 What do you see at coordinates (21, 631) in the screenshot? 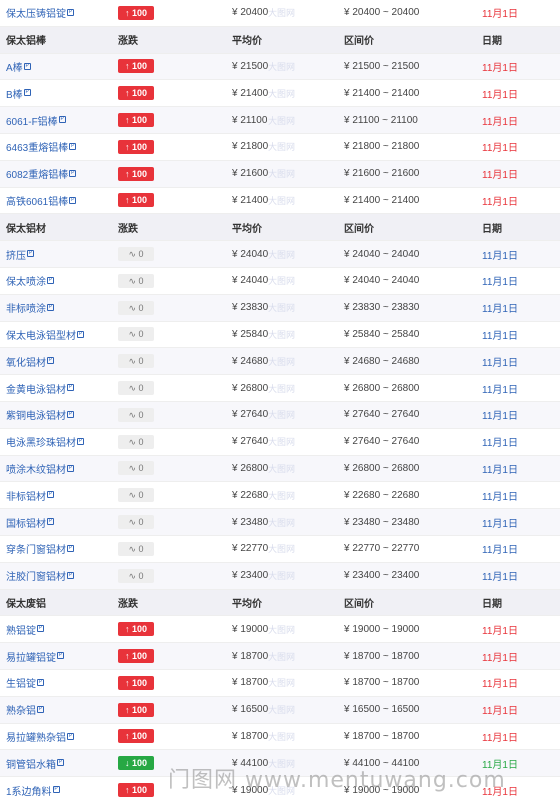
I see `product-link: 熟铝锭` at bounding box center [21, 631].